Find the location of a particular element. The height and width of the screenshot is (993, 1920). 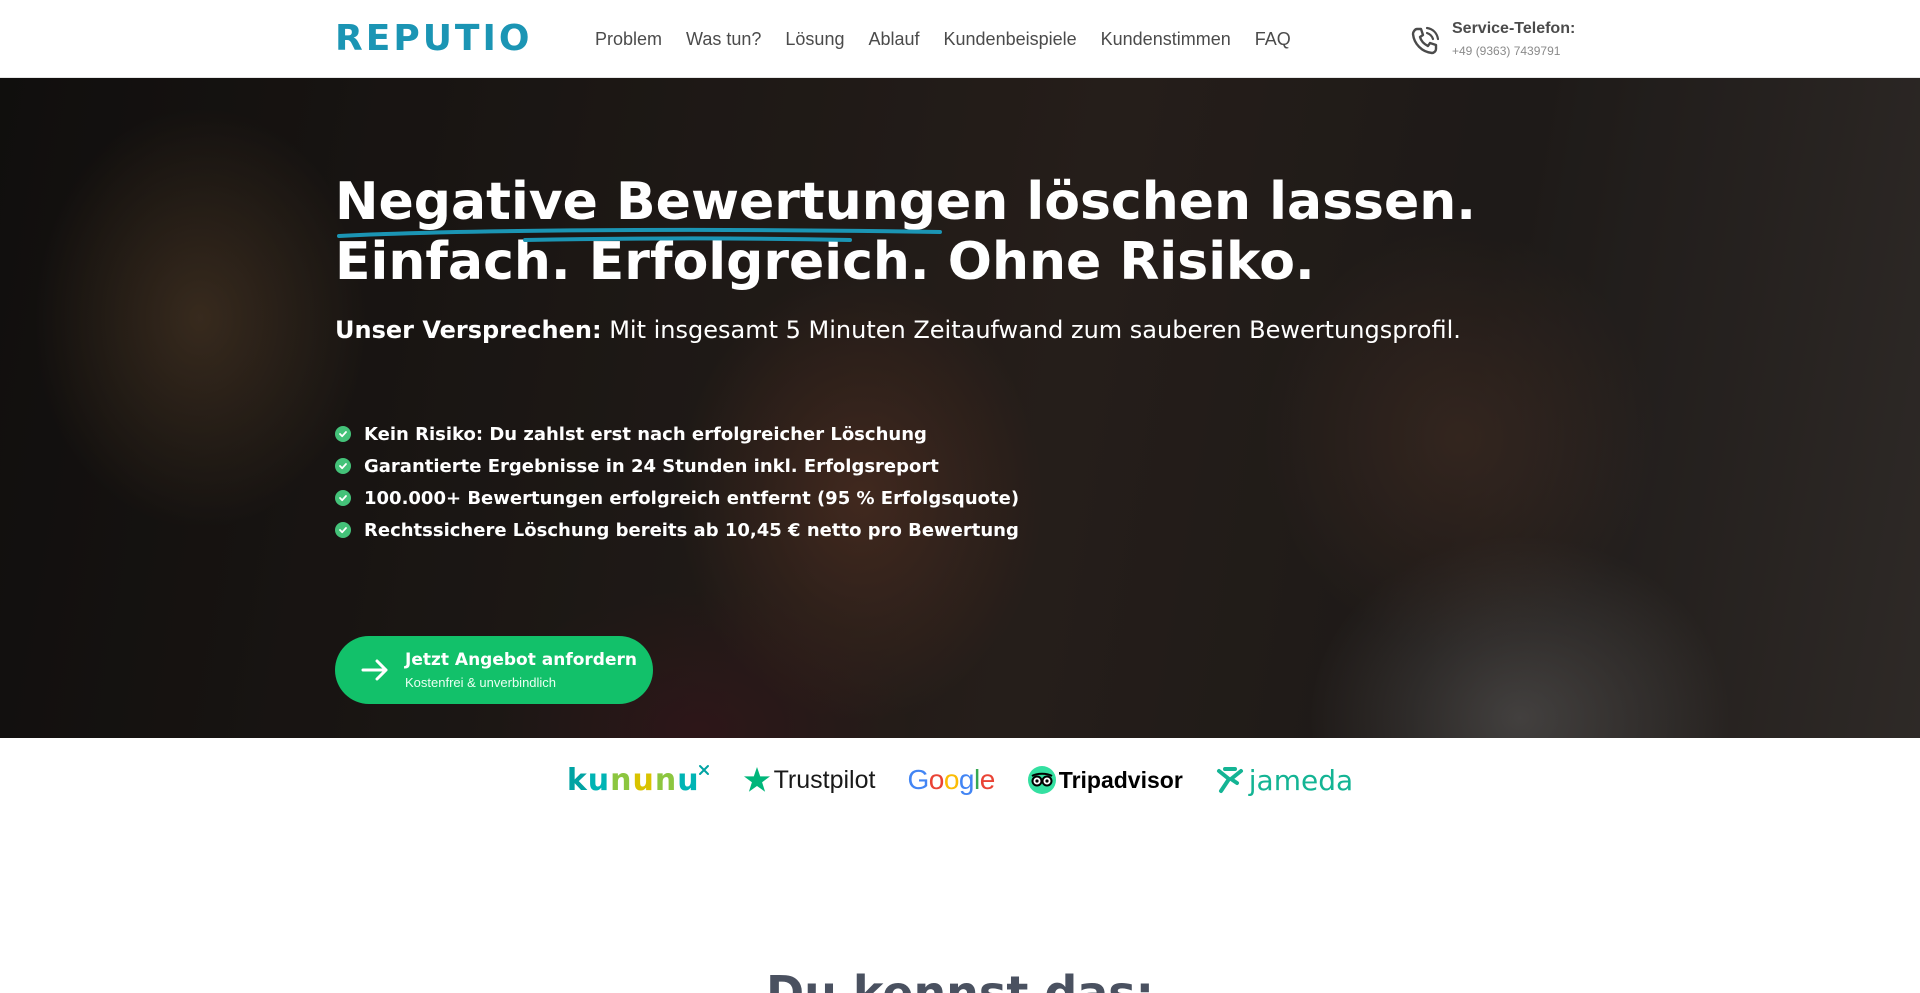

section-heading: Du kennst das: is located at coordinates (960, 979).